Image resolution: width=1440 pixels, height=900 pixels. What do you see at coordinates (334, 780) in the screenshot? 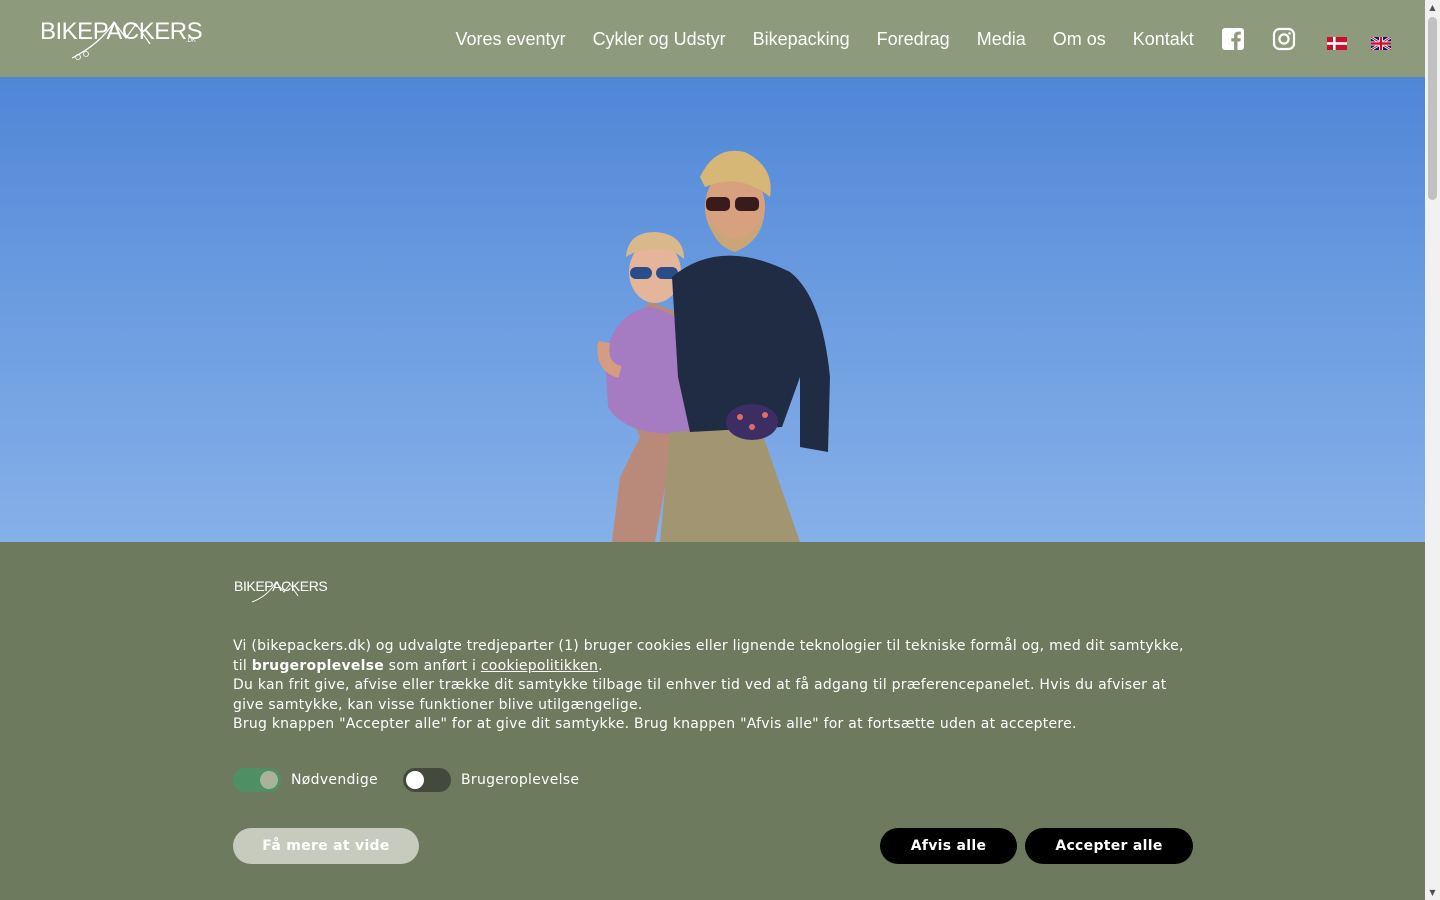
I see `necessary-toggle-label: Nødvendige` at bounding box center [334, 780].